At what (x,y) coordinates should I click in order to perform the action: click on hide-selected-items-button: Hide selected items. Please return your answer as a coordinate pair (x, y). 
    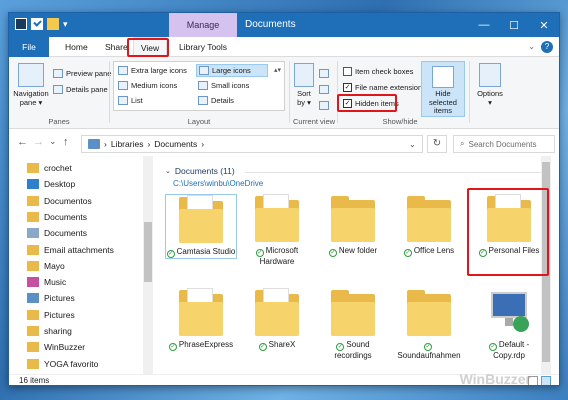
    Looking at the image, I should click on (443, 89).